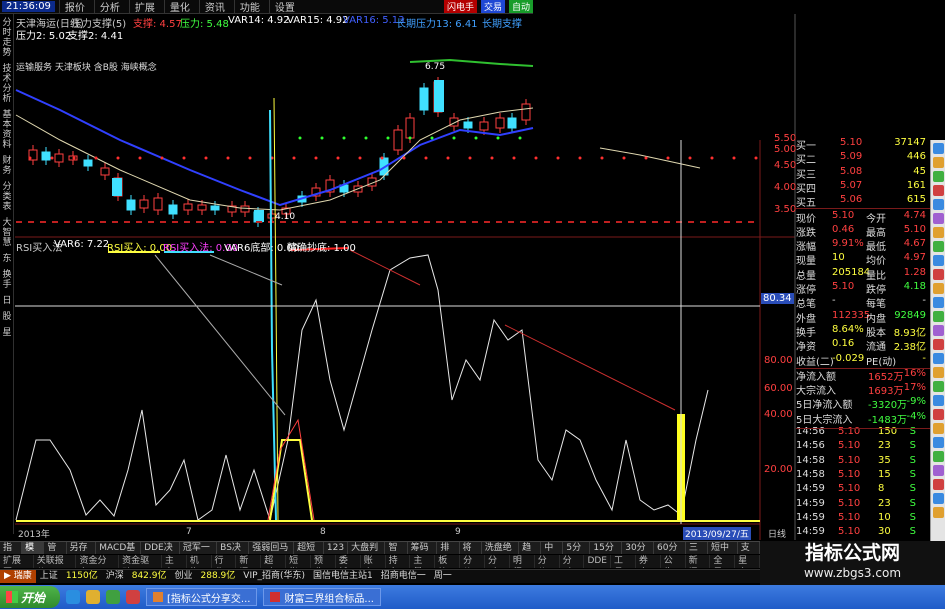 Image resolution: width=945 pixels, height=609 pixels. What do you see at coordinates (520, 6) in the screenshot?
I see `auto-button: 自动` at bounding box center [520, 6].